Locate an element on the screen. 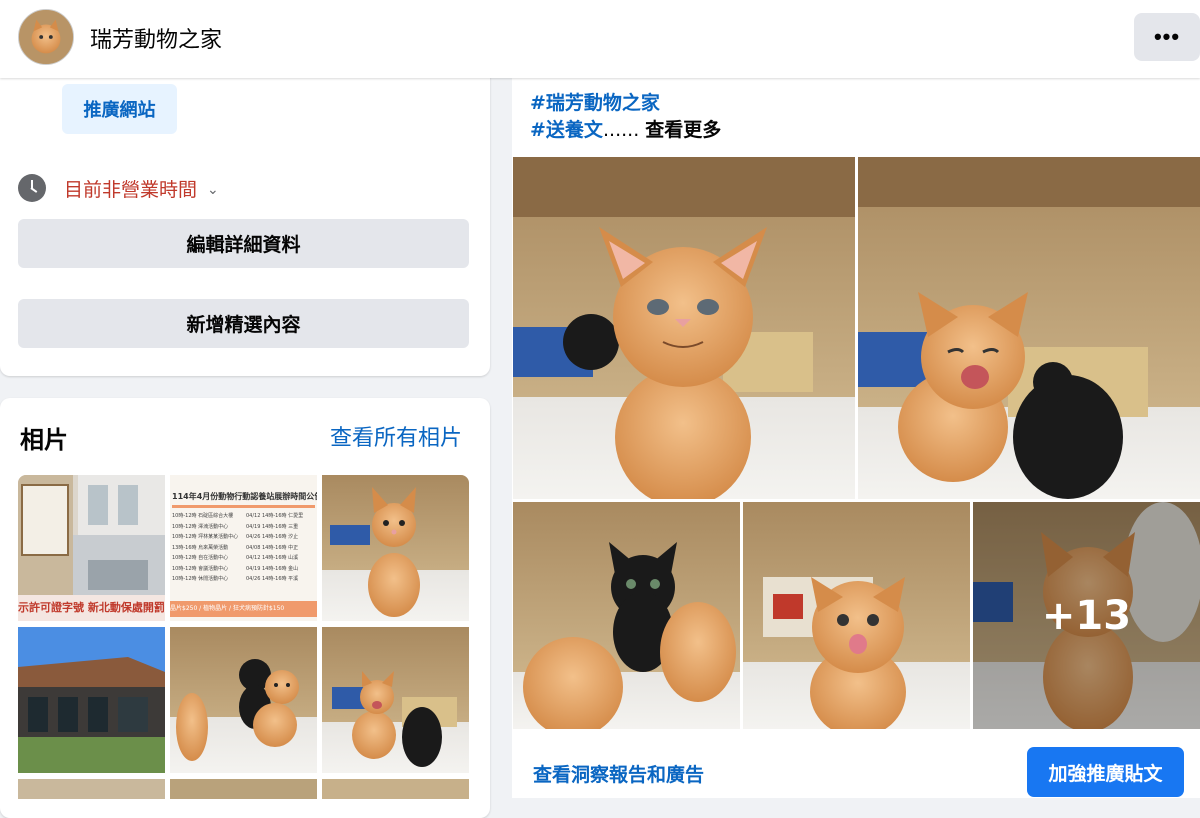 This screenshot has width=1200, height=818. hours-status: 目前非營業時間 is located at coordinates (131, 189).